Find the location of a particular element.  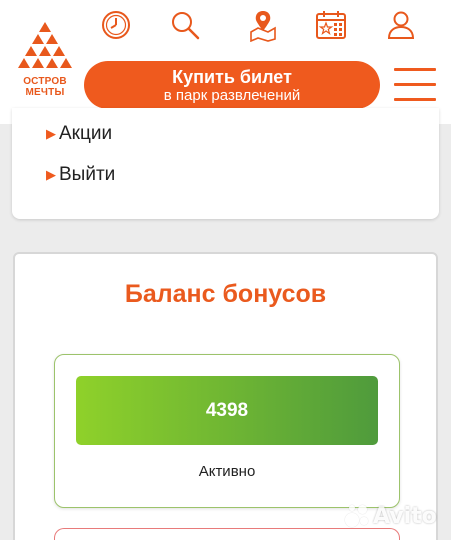

buy-ticket-label: Купить билет is located at coordinates (232, 77).